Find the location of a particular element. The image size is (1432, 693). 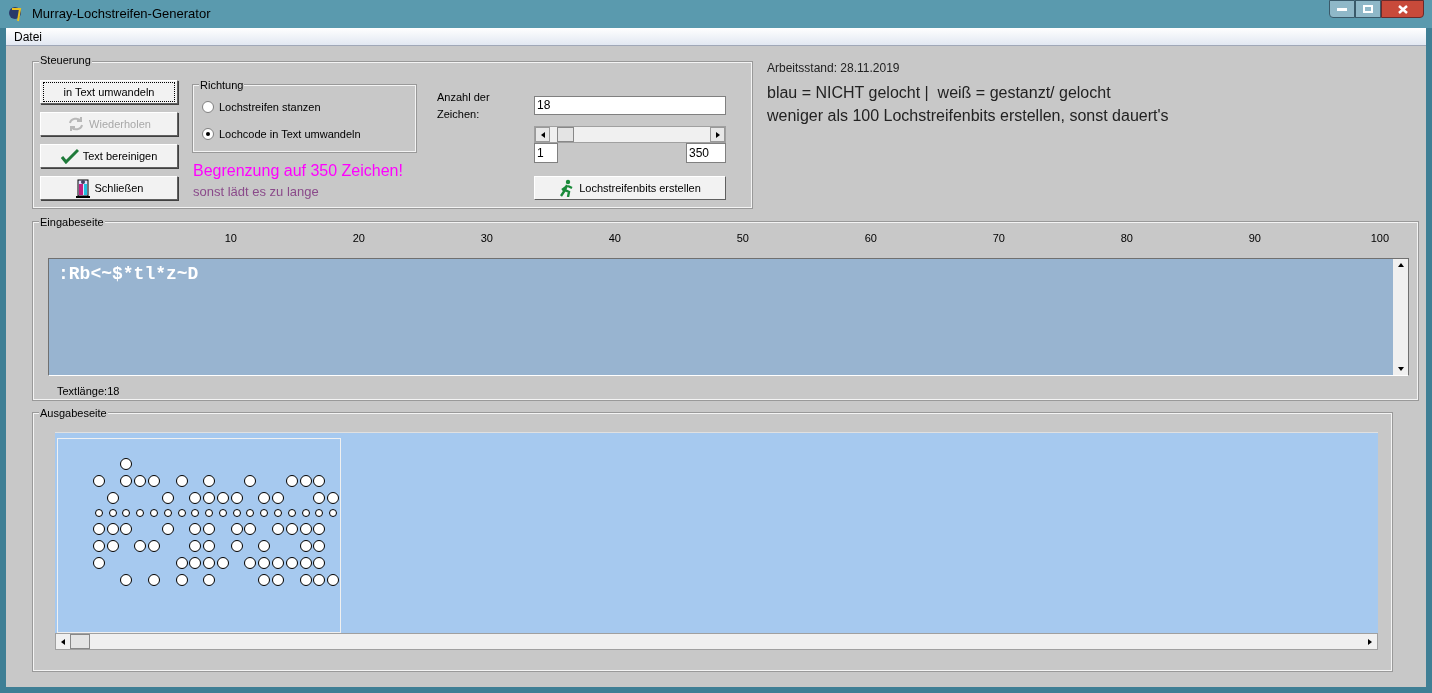

radio-option: Lochcode in Text umwandeln is located at coordinates (308, 133).